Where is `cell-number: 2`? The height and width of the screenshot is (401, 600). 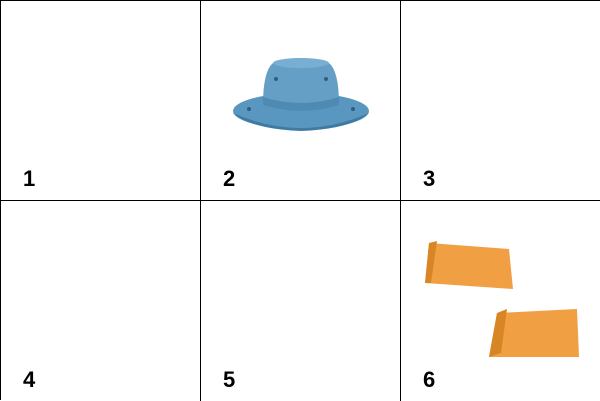 cell-number: 2 is located at coordinates (229, 178).